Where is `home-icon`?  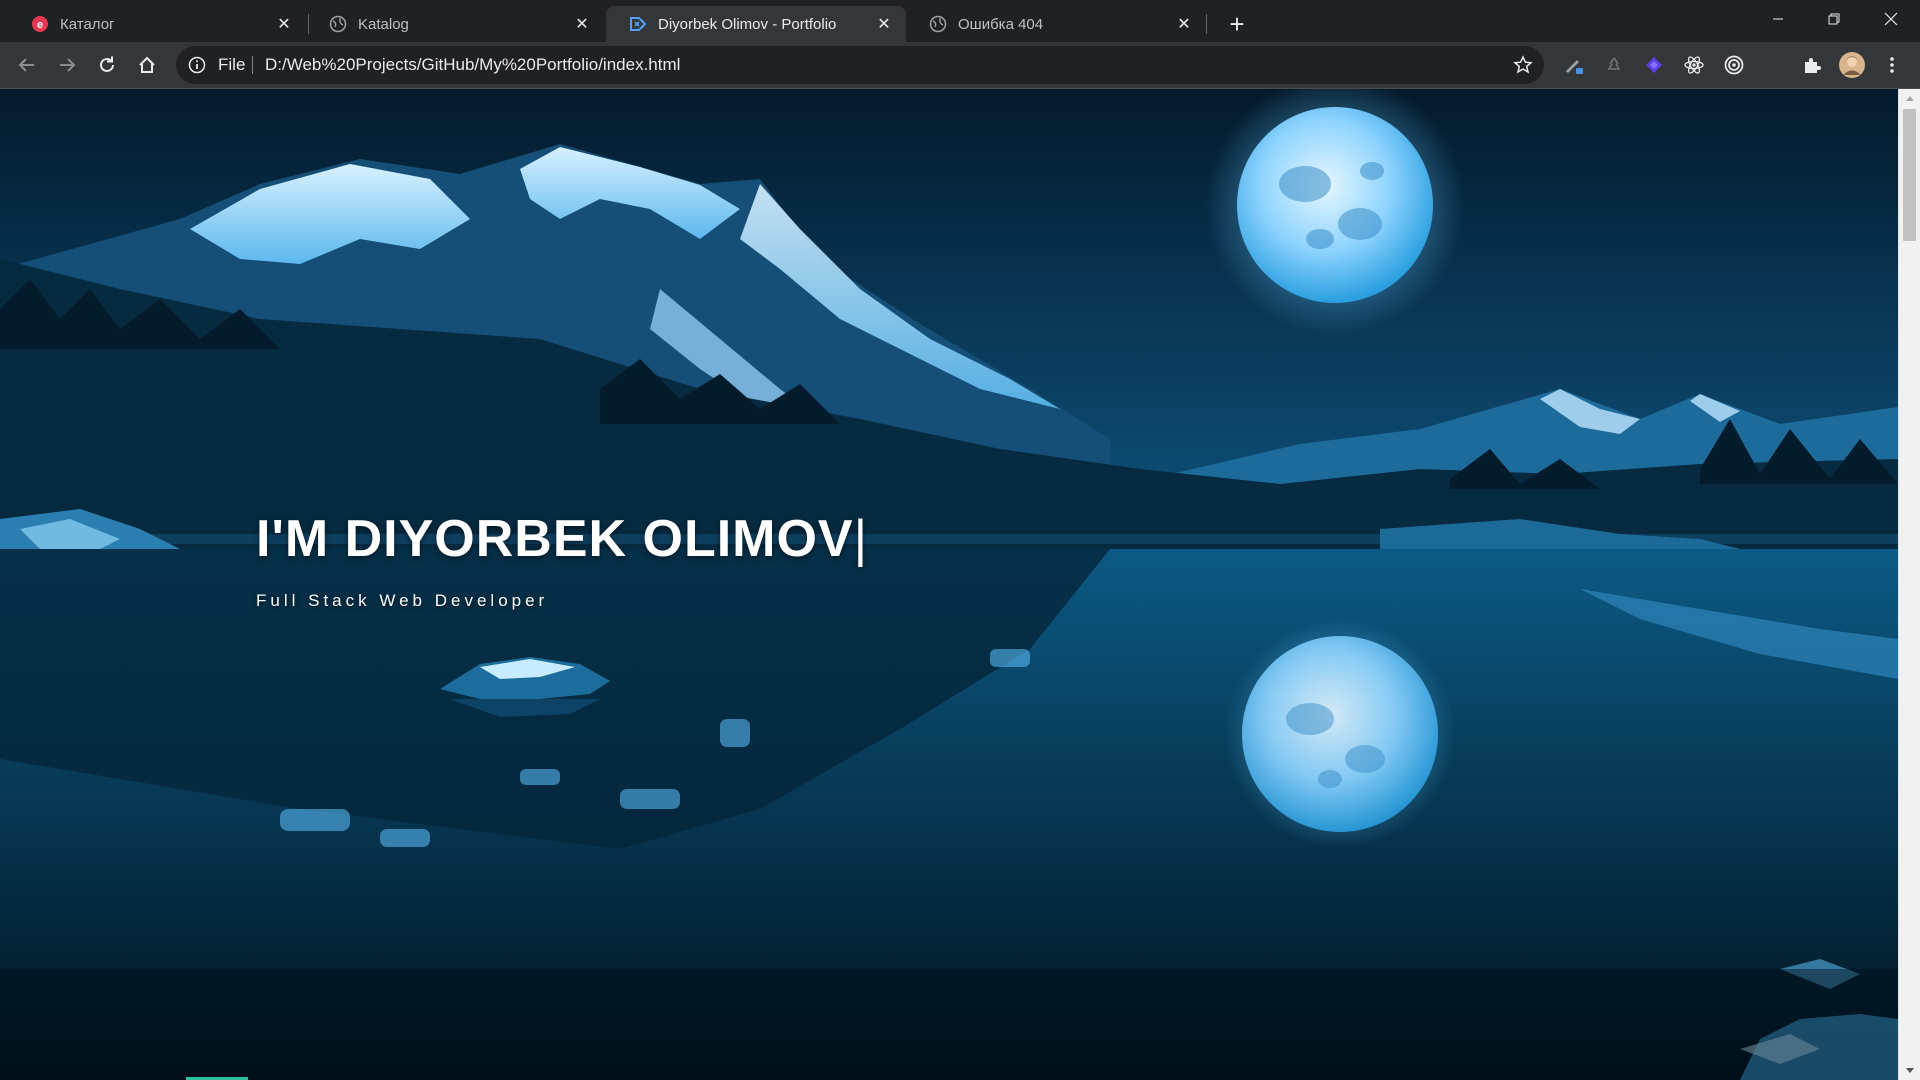 home-icon is located at coordinates (147, 64).